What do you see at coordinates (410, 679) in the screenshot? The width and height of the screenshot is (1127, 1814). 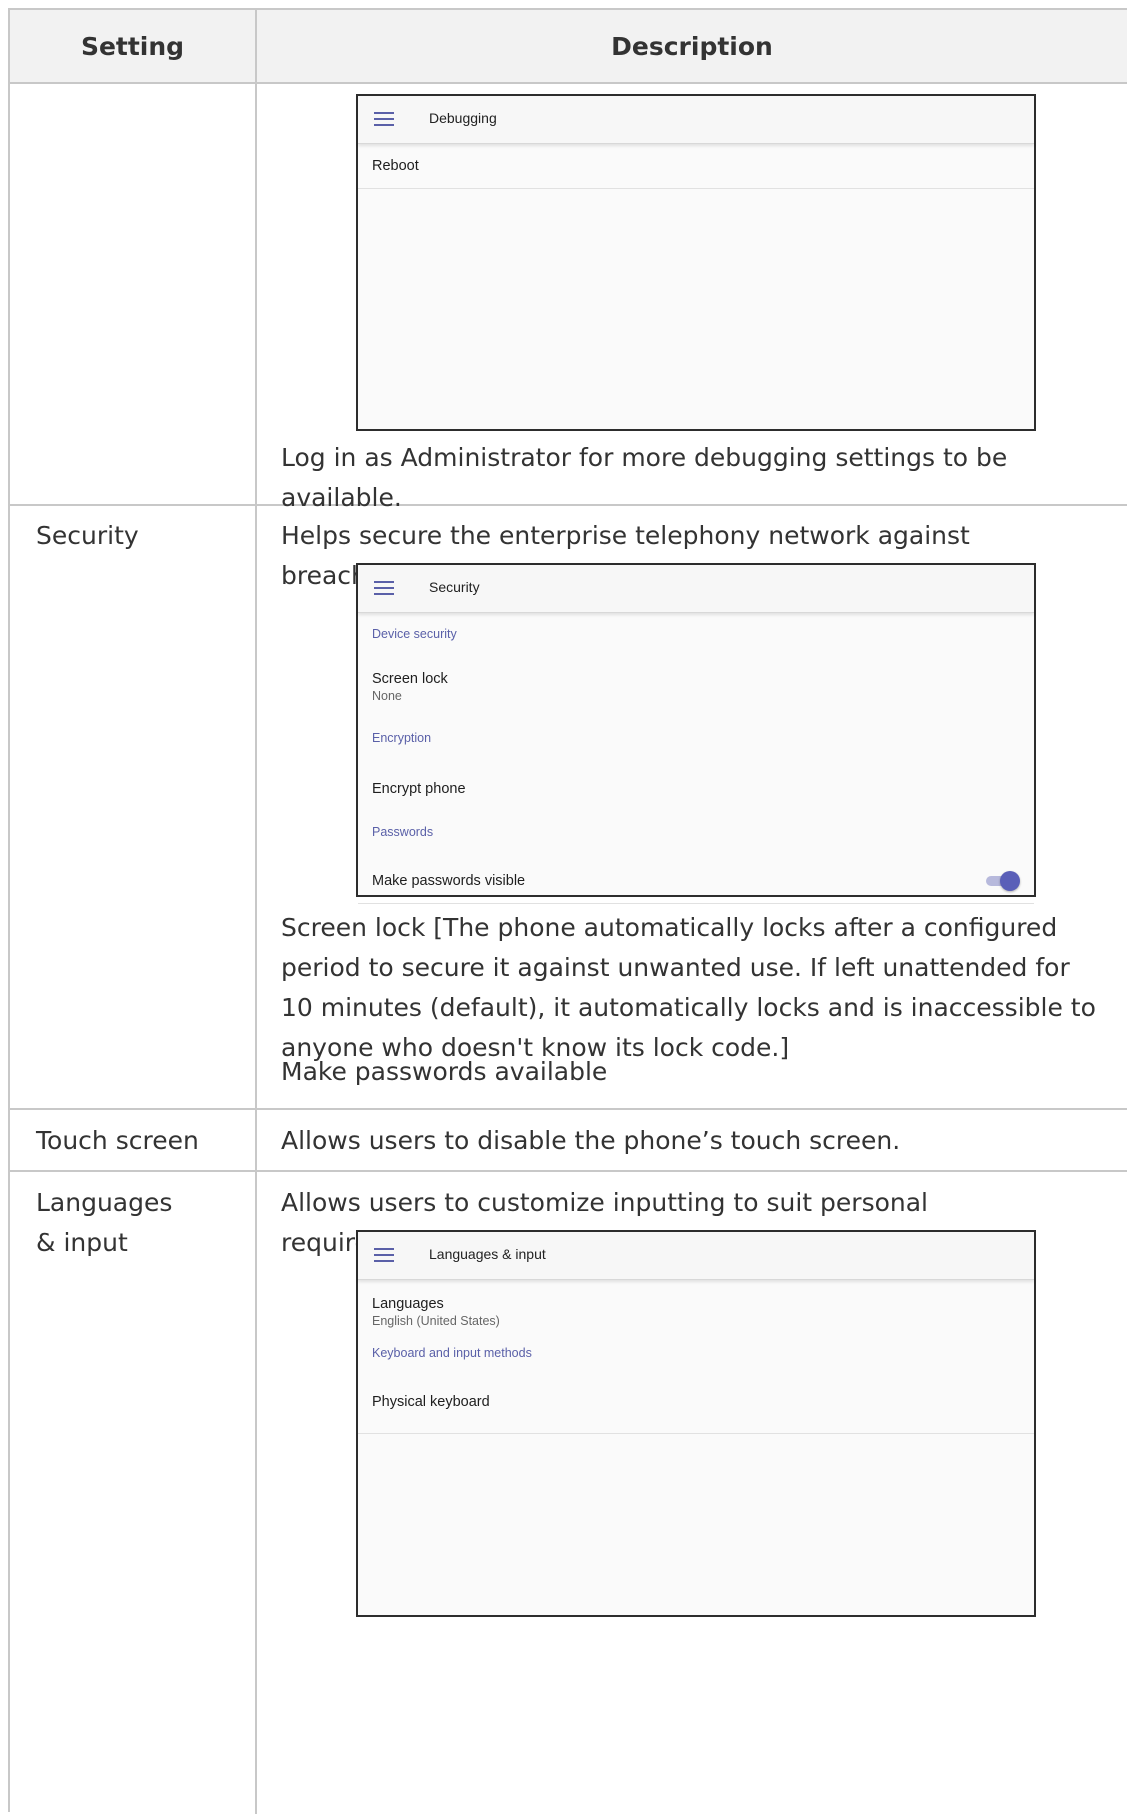 I see `item-title: Screen lock` at bounding box center [410, 679].